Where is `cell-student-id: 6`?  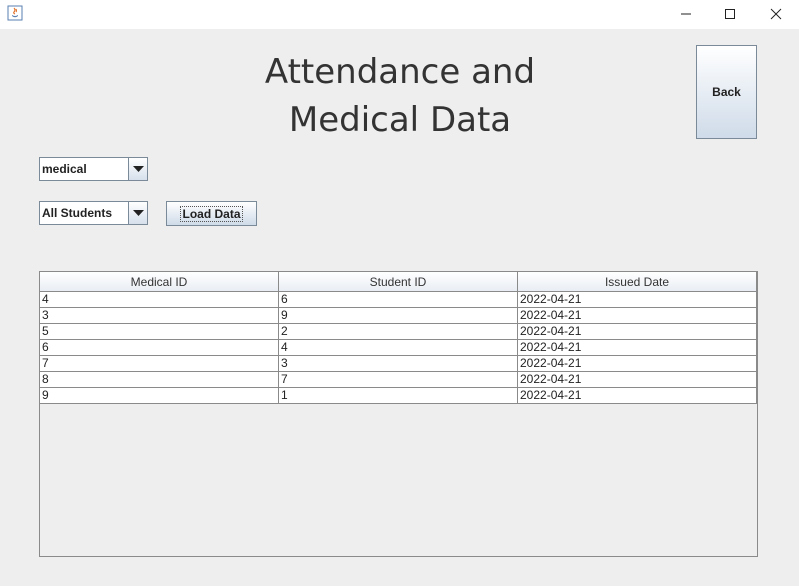
cell-student-id: 6 is located at coordinates (398, 300).